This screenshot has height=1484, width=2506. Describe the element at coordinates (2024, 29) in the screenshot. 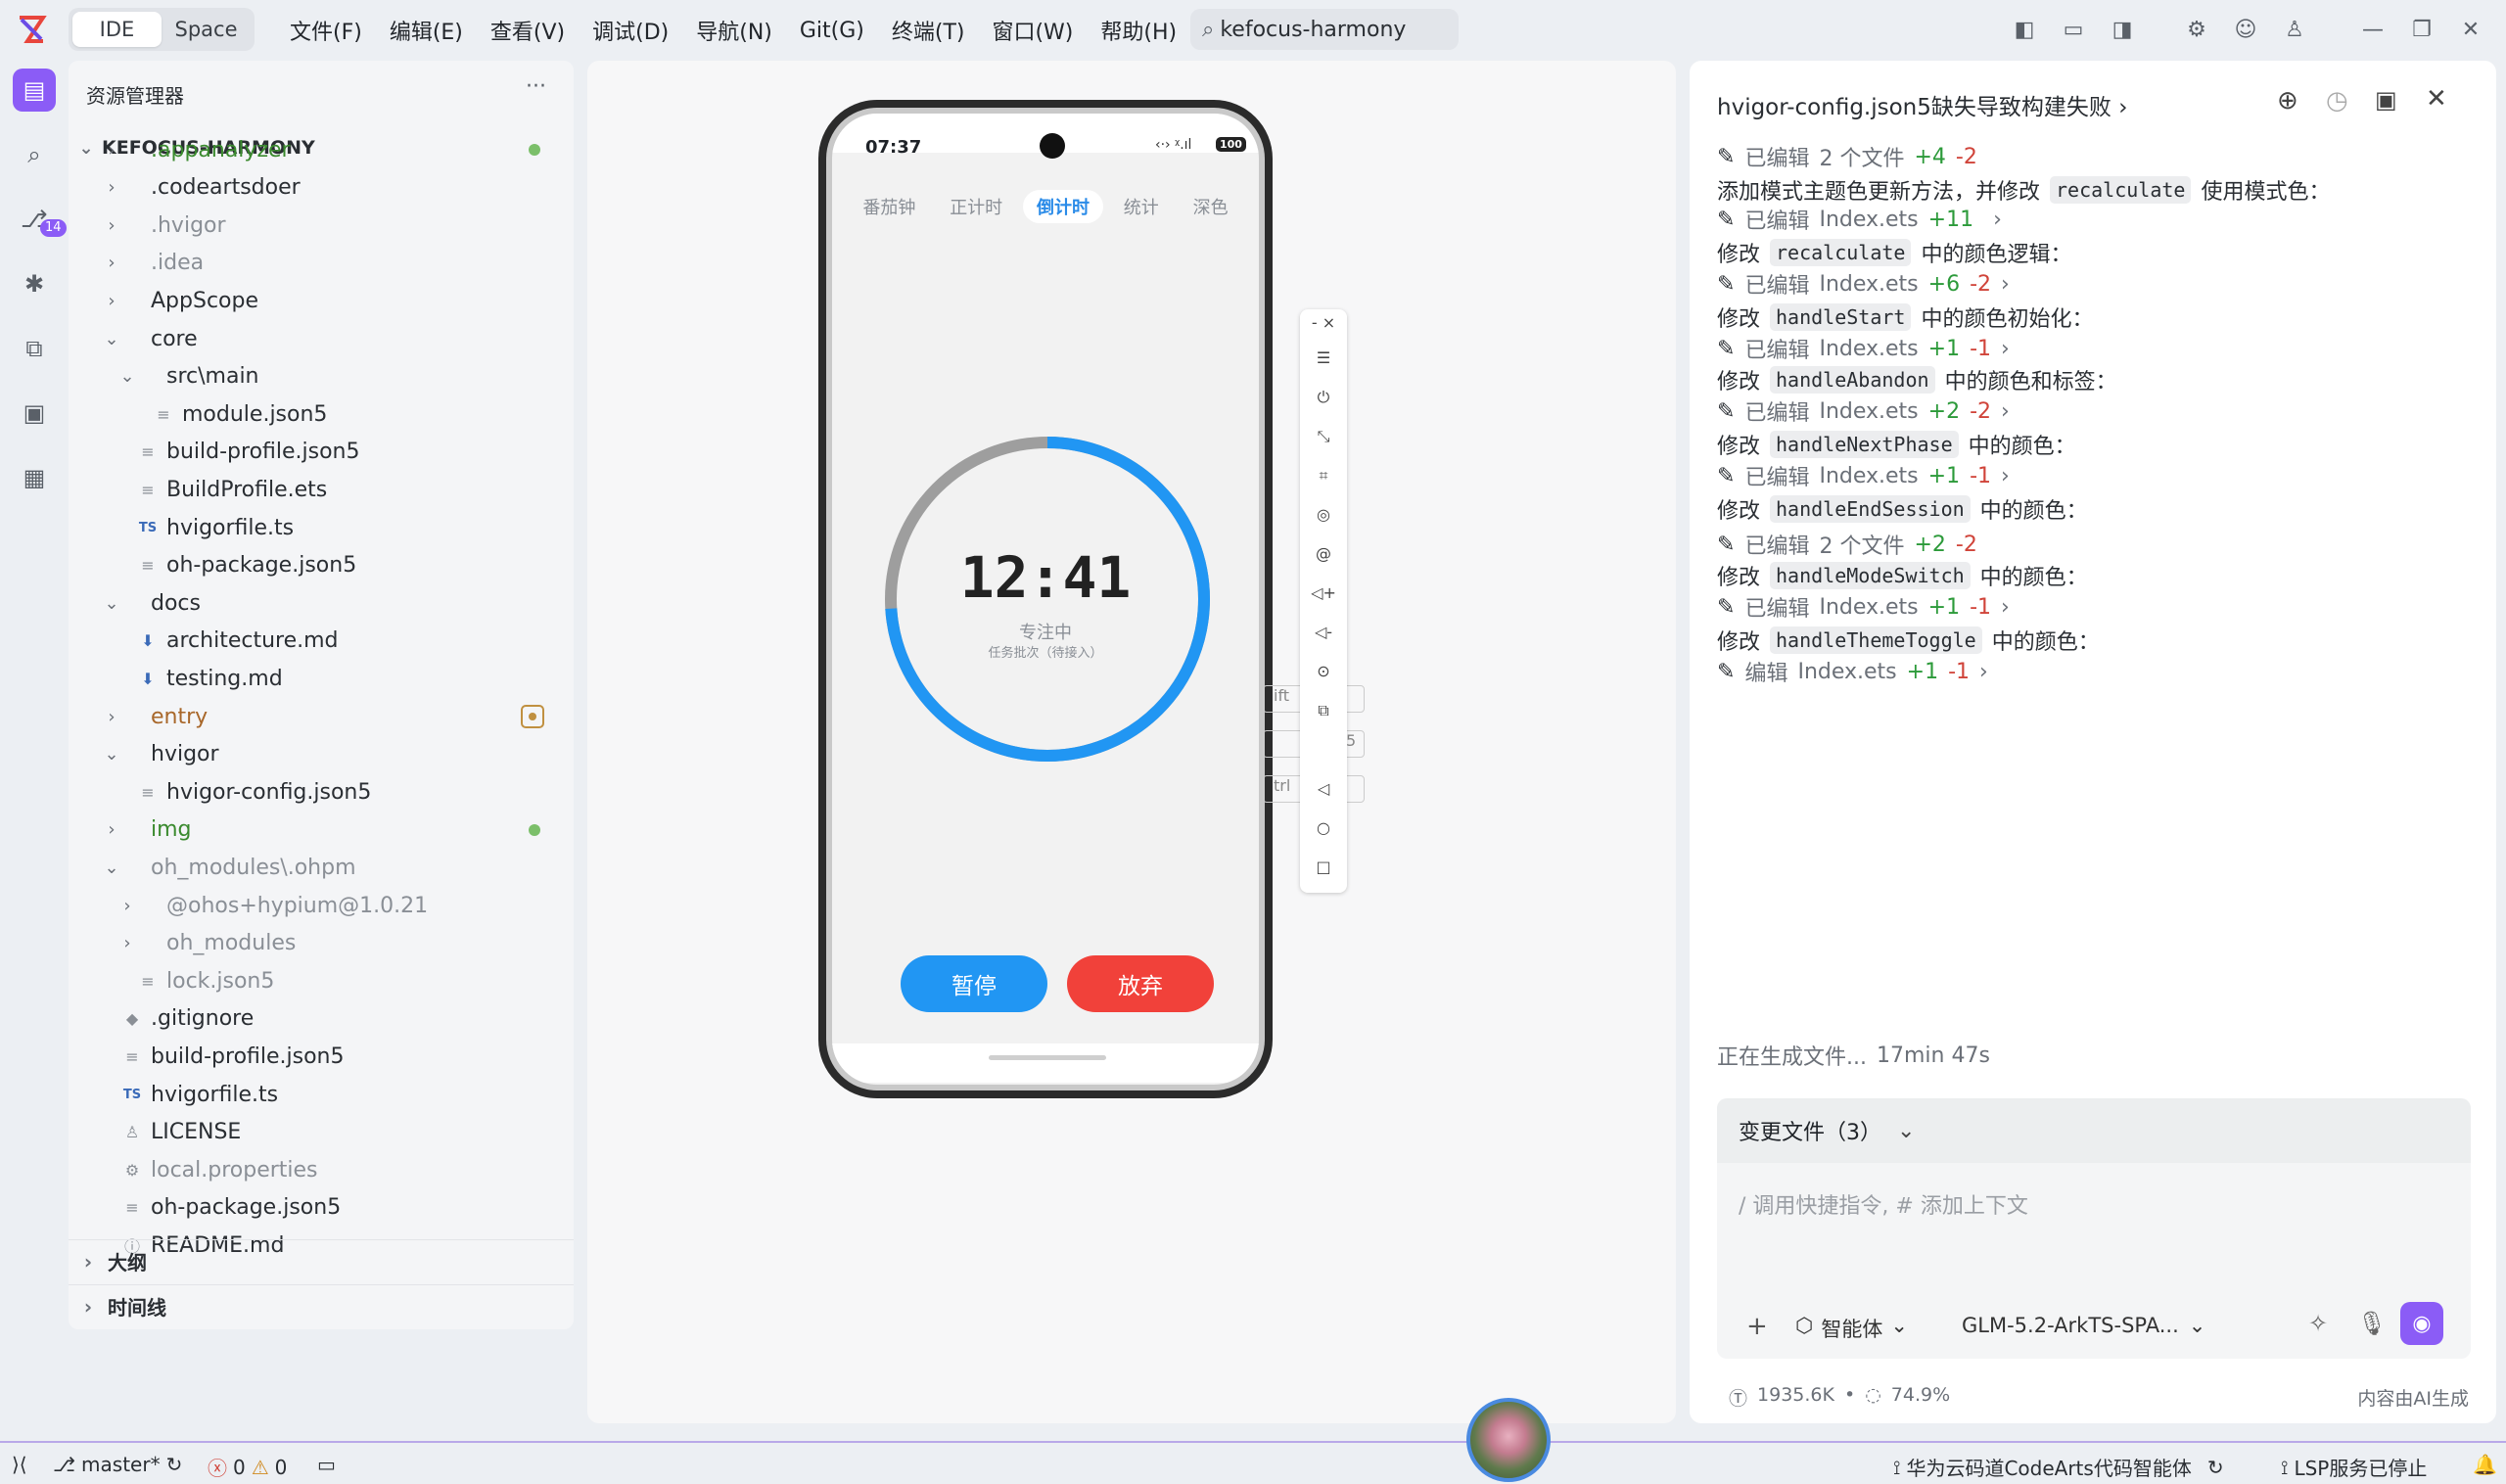

I see `sidebar-toggle-icon: ◧` at that location.